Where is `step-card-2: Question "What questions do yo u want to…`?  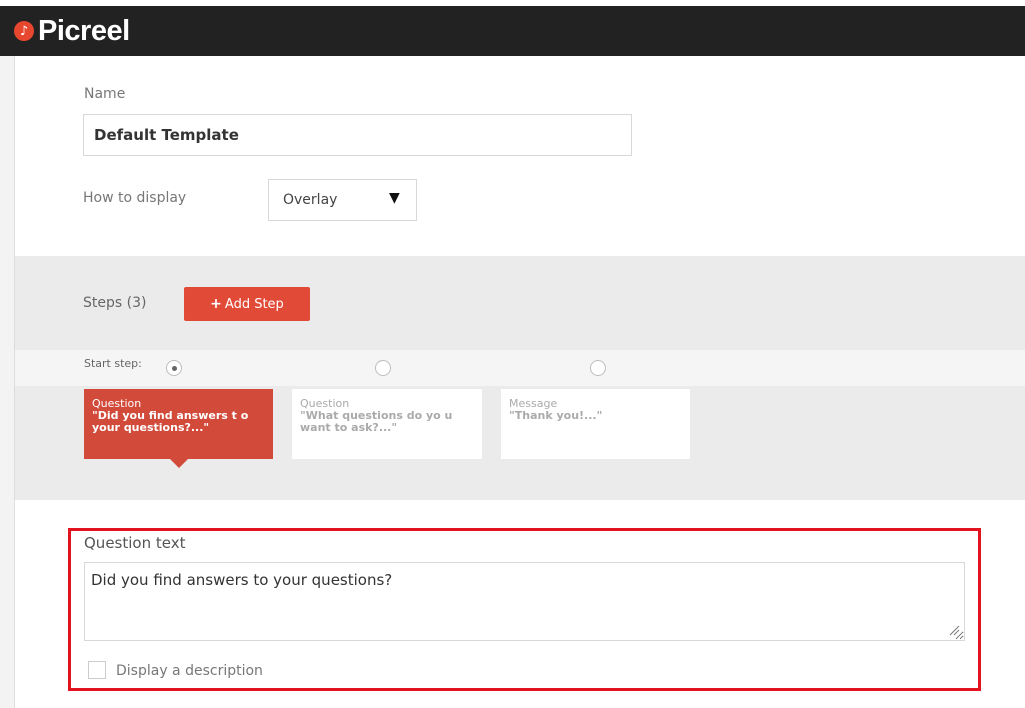 step-card-2: Question "What questions do yo u want to… is located at coordinates (387, 424).